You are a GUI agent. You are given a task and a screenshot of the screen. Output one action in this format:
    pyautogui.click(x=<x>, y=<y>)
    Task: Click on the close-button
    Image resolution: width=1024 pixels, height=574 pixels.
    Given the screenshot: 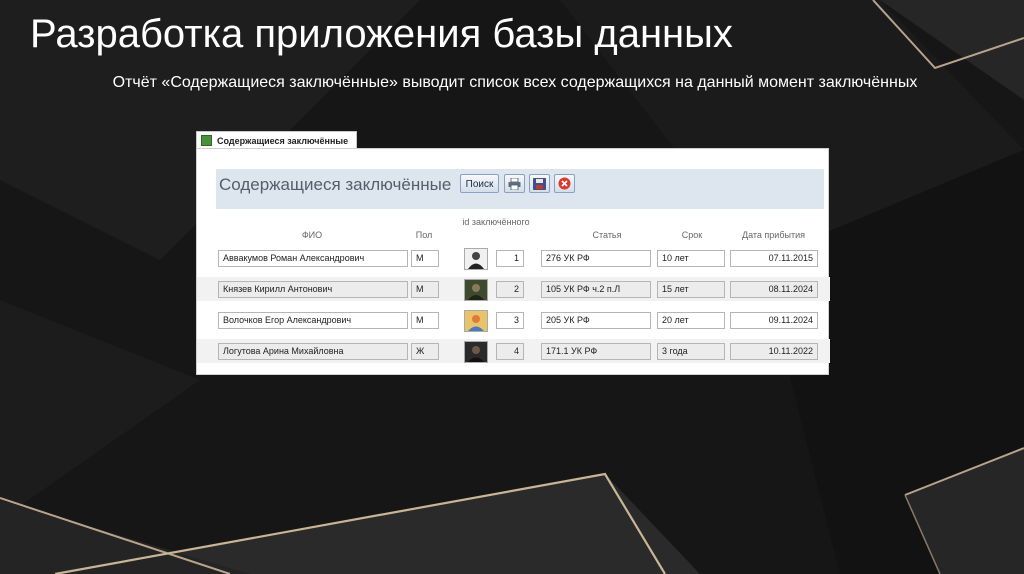 What is the action you would take?
    pyautogui.click(x=564, y=183)
    